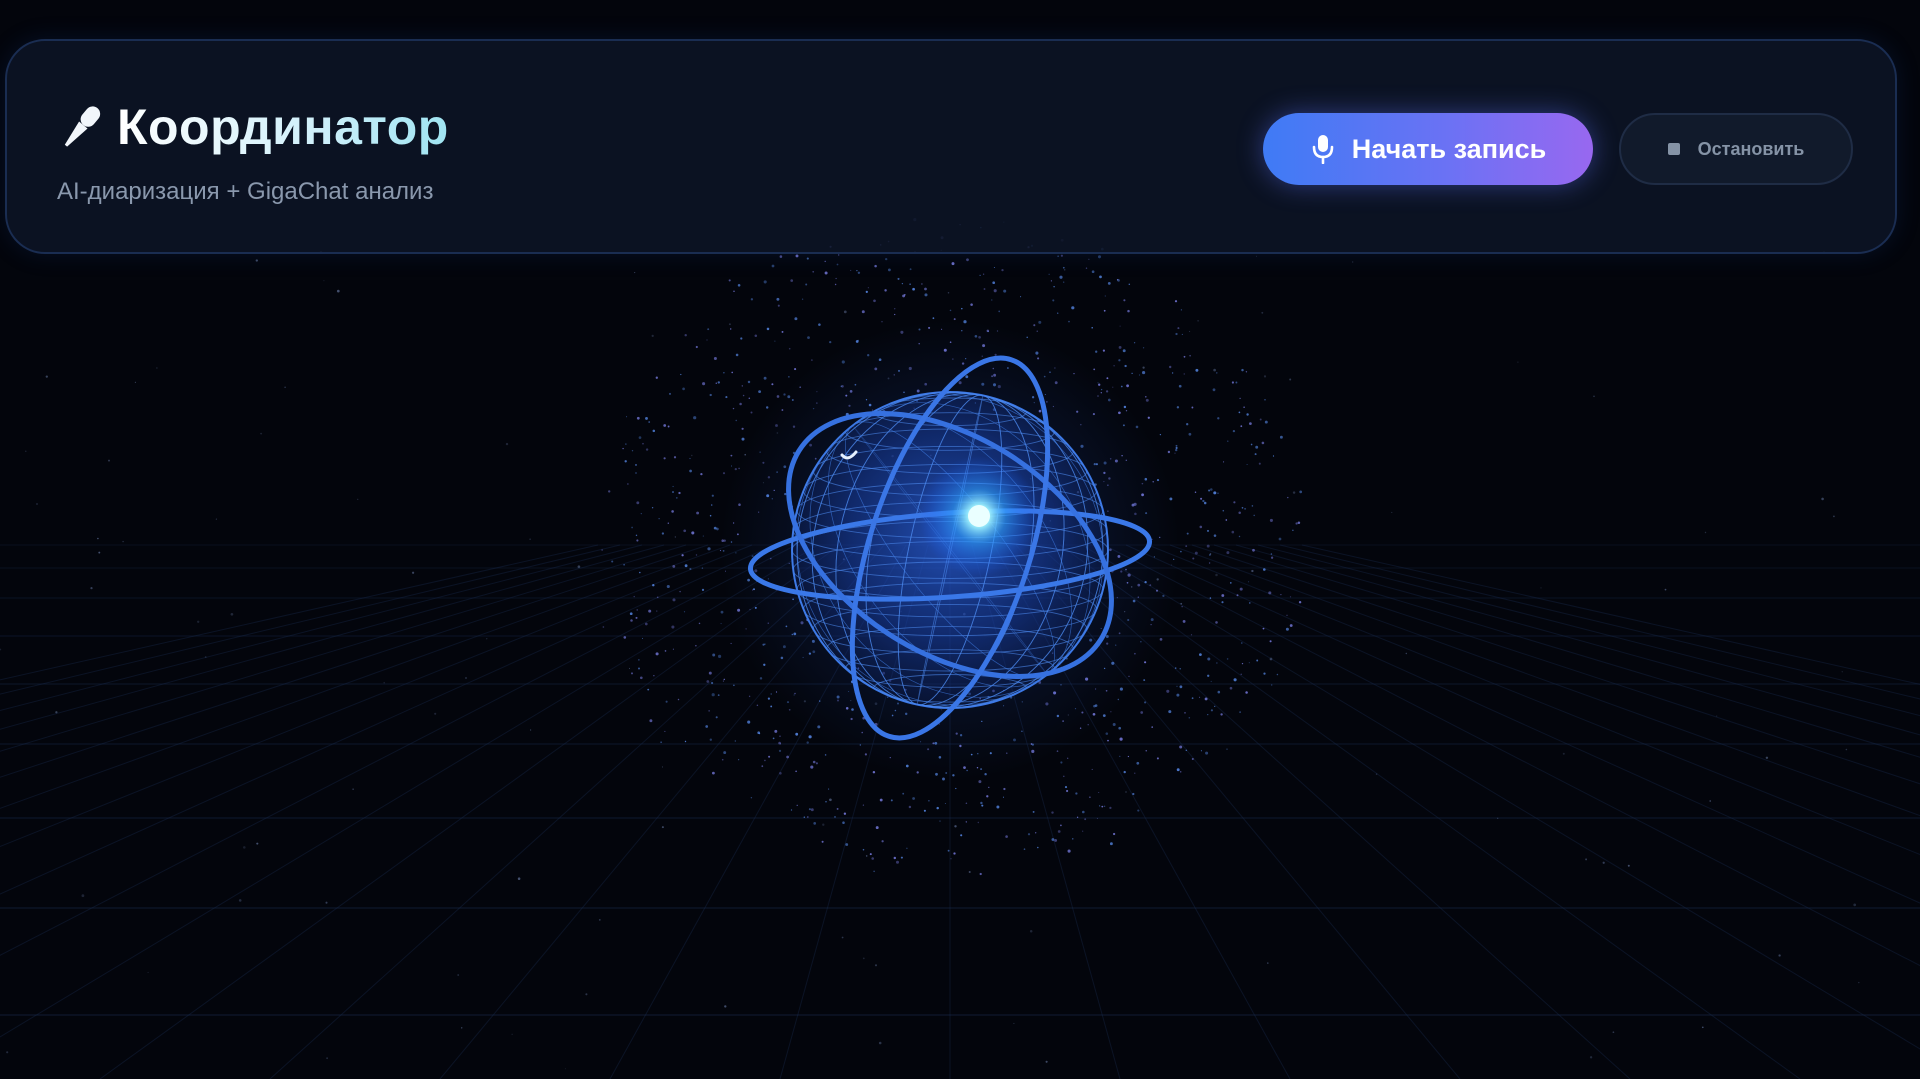 This screenshot has width=1920, height=1079. What do you see at coordinates (1428, 149) in the screenshot?
I see `start-recording-button: Начать запись` at bounding box center [1428, 149].